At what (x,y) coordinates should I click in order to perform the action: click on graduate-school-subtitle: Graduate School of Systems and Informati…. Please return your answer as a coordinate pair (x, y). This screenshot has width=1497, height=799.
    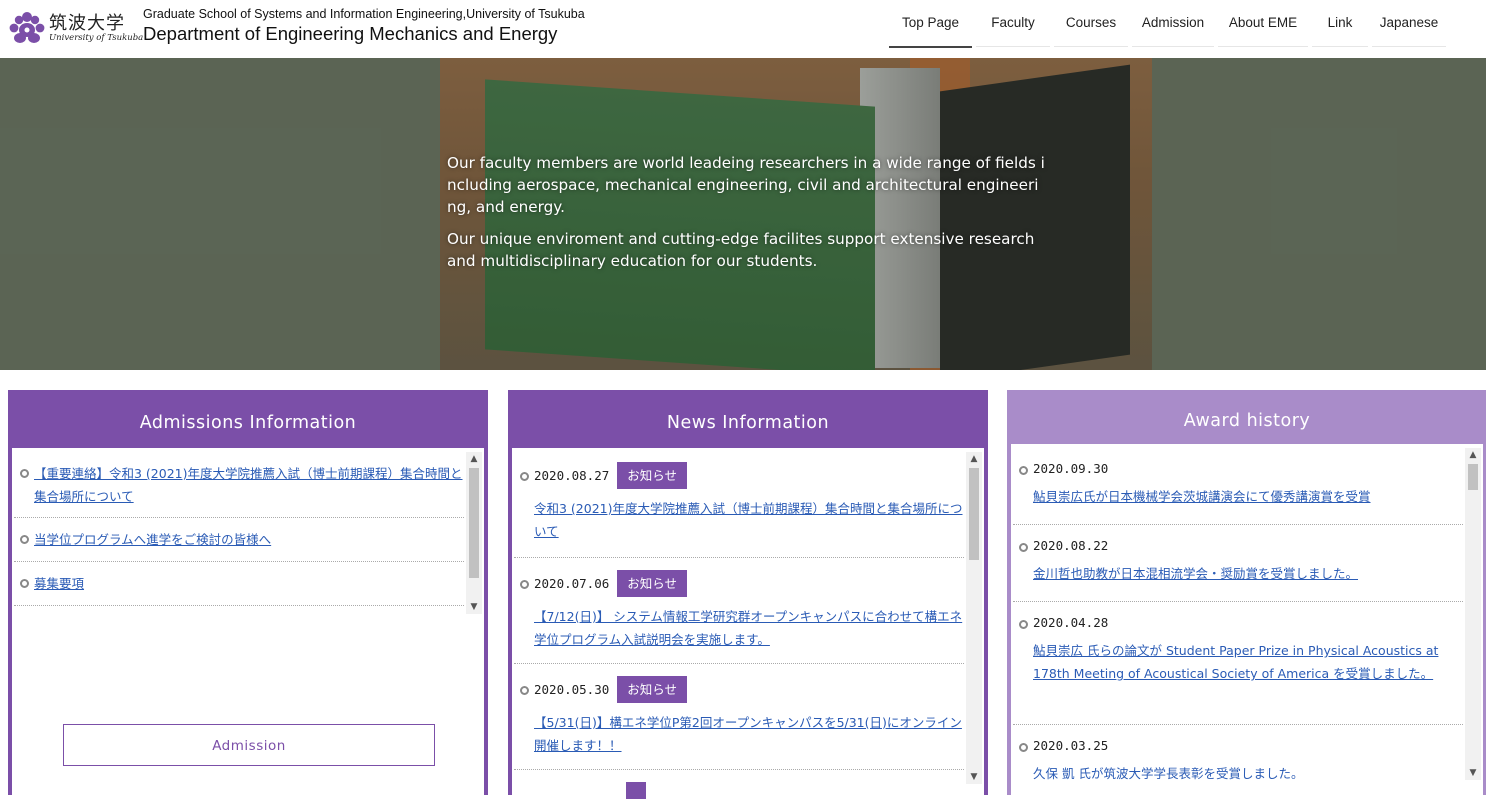
    Looking at the image, I should click on (364, 14).